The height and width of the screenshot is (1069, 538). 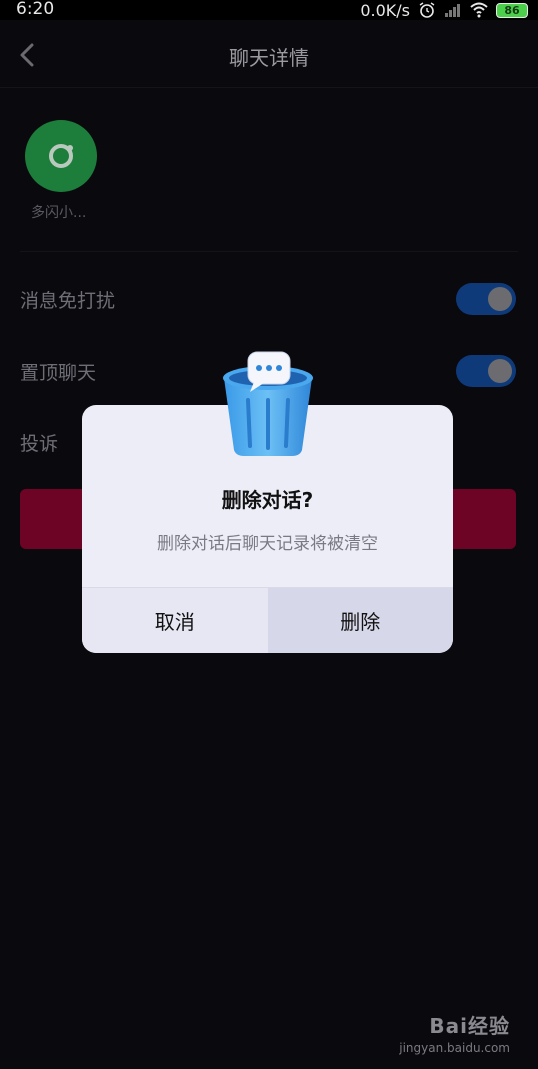 What do you see at coordinates (268, 403) in the screenshot?
I see `trash-chat-icon` at bounding box center [268, 403].